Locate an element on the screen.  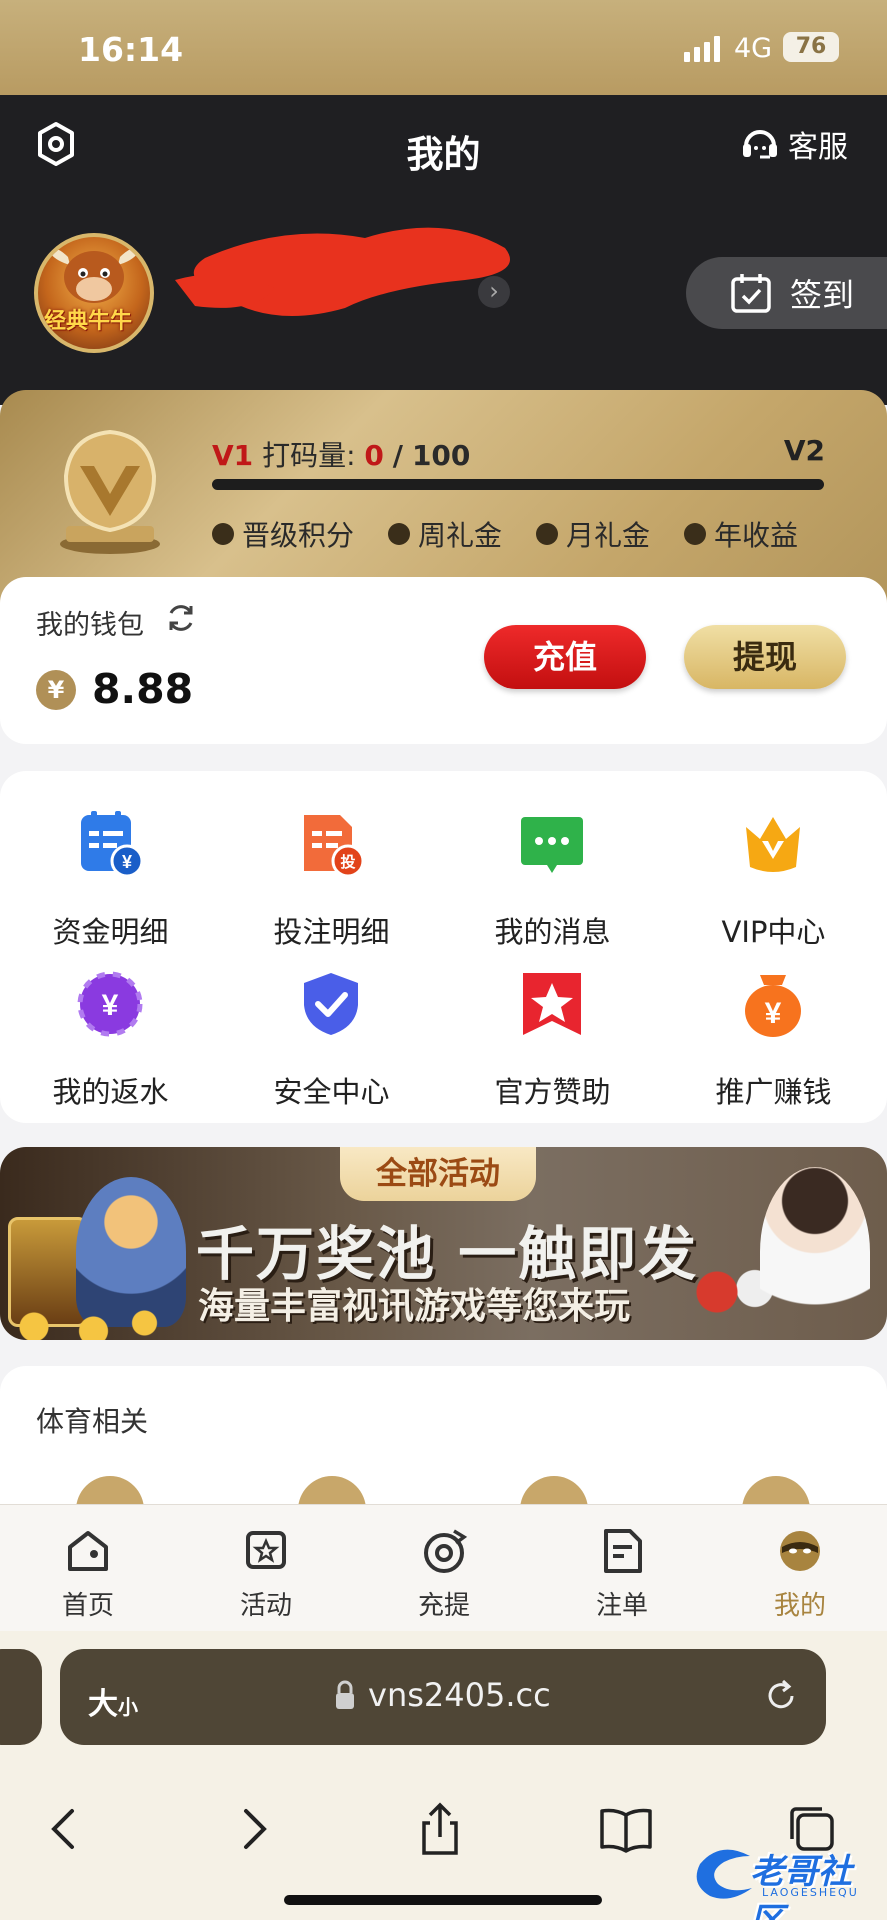
deposit-button: 充值 is located at coordinates (565, 657).